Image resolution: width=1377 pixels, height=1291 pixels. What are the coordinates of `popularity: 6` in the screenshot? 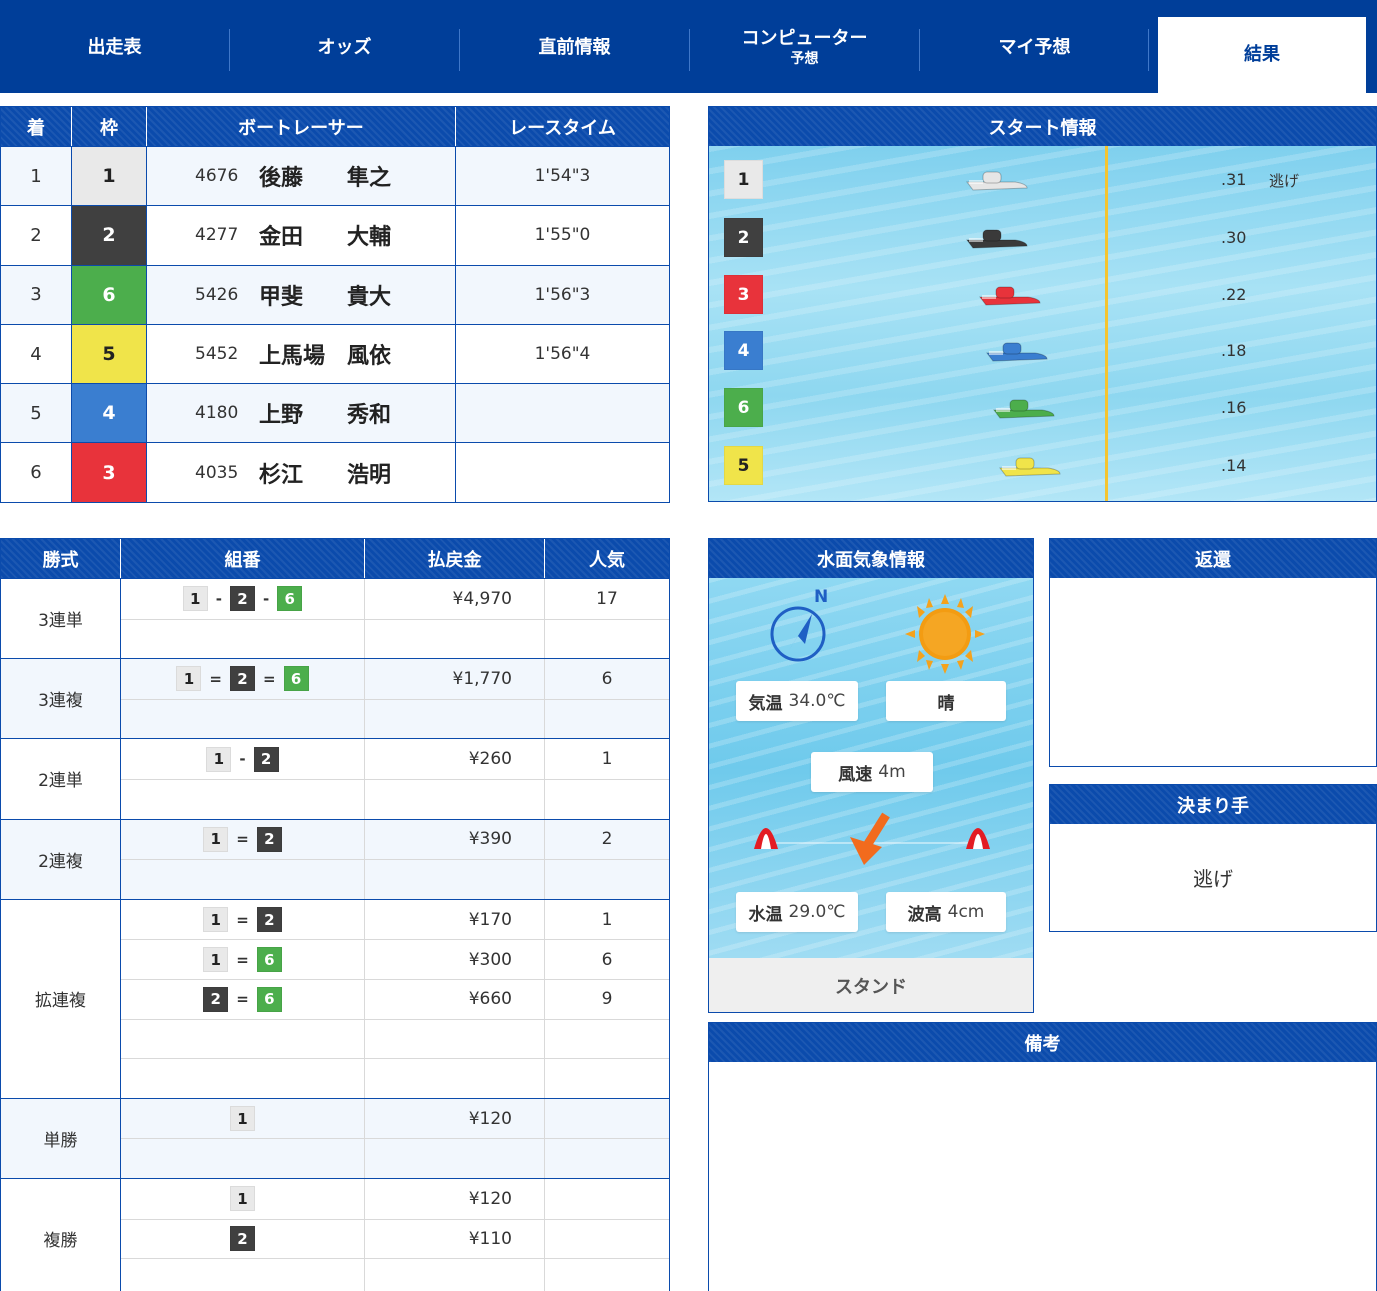 It's located at (607, 959).